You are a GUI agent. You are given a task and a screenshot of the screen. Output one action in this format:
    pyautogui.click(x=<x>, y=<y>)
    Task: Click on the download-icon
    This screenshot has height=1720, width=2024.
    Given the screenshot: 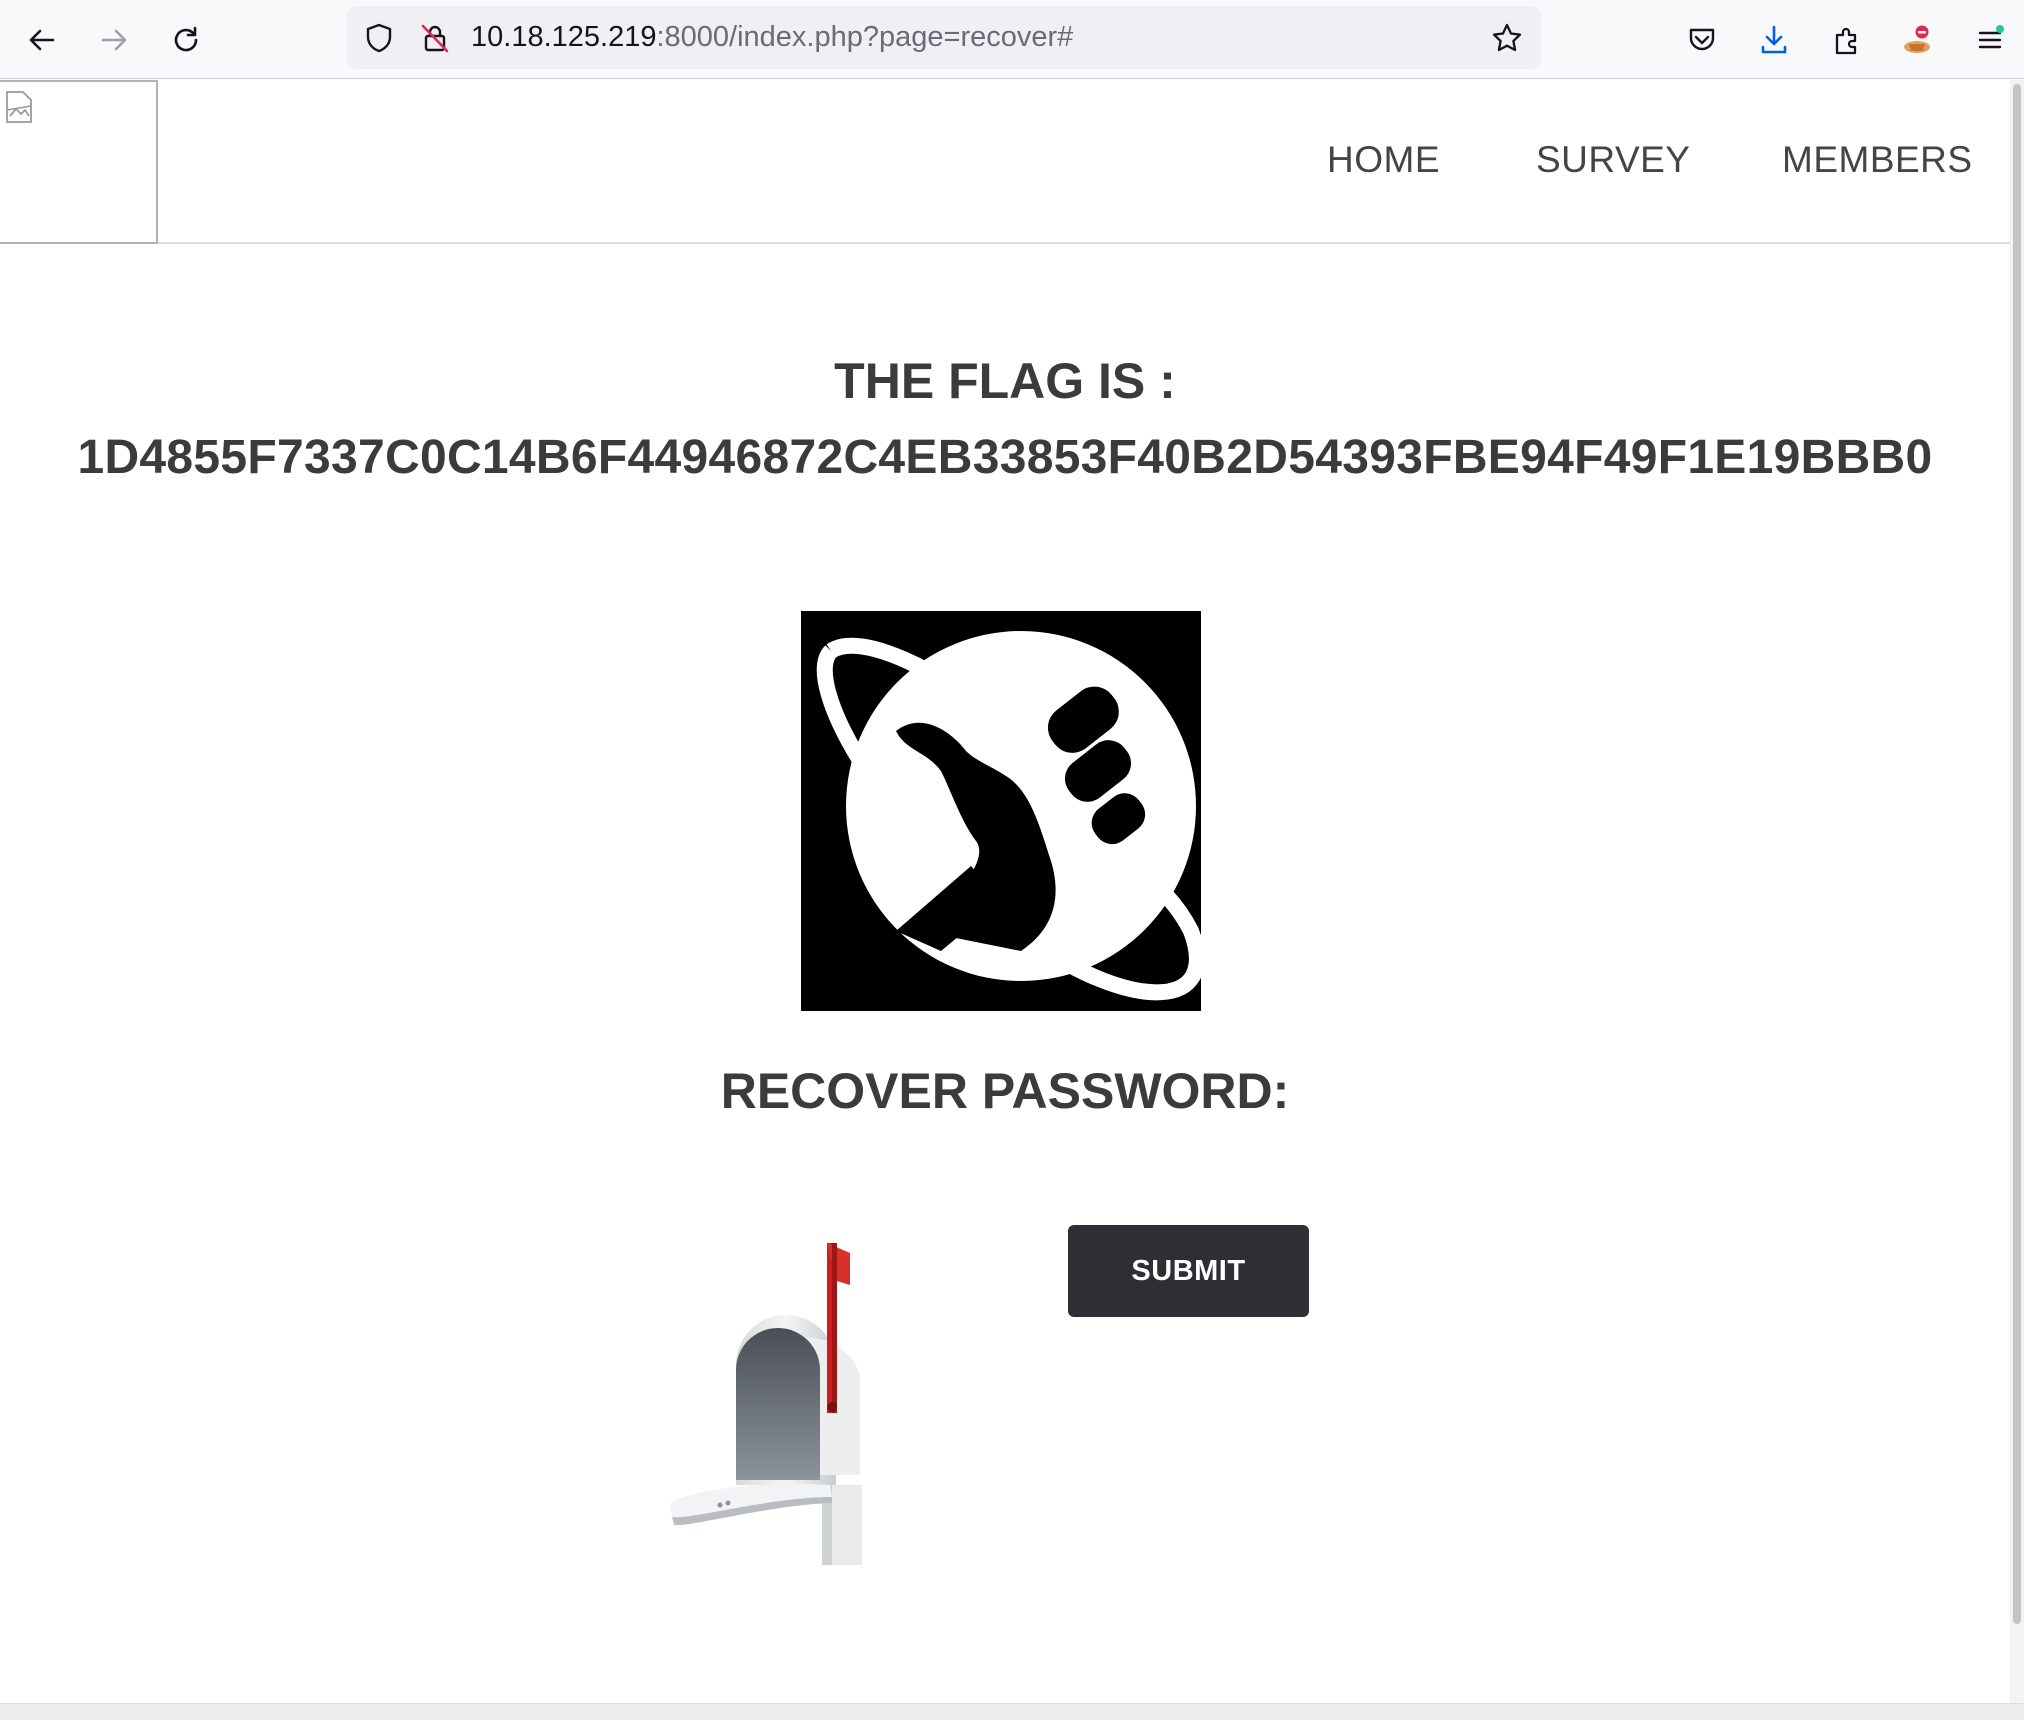 What is the action you would take?
    pyautogui.click(x=1774, y=39)
    